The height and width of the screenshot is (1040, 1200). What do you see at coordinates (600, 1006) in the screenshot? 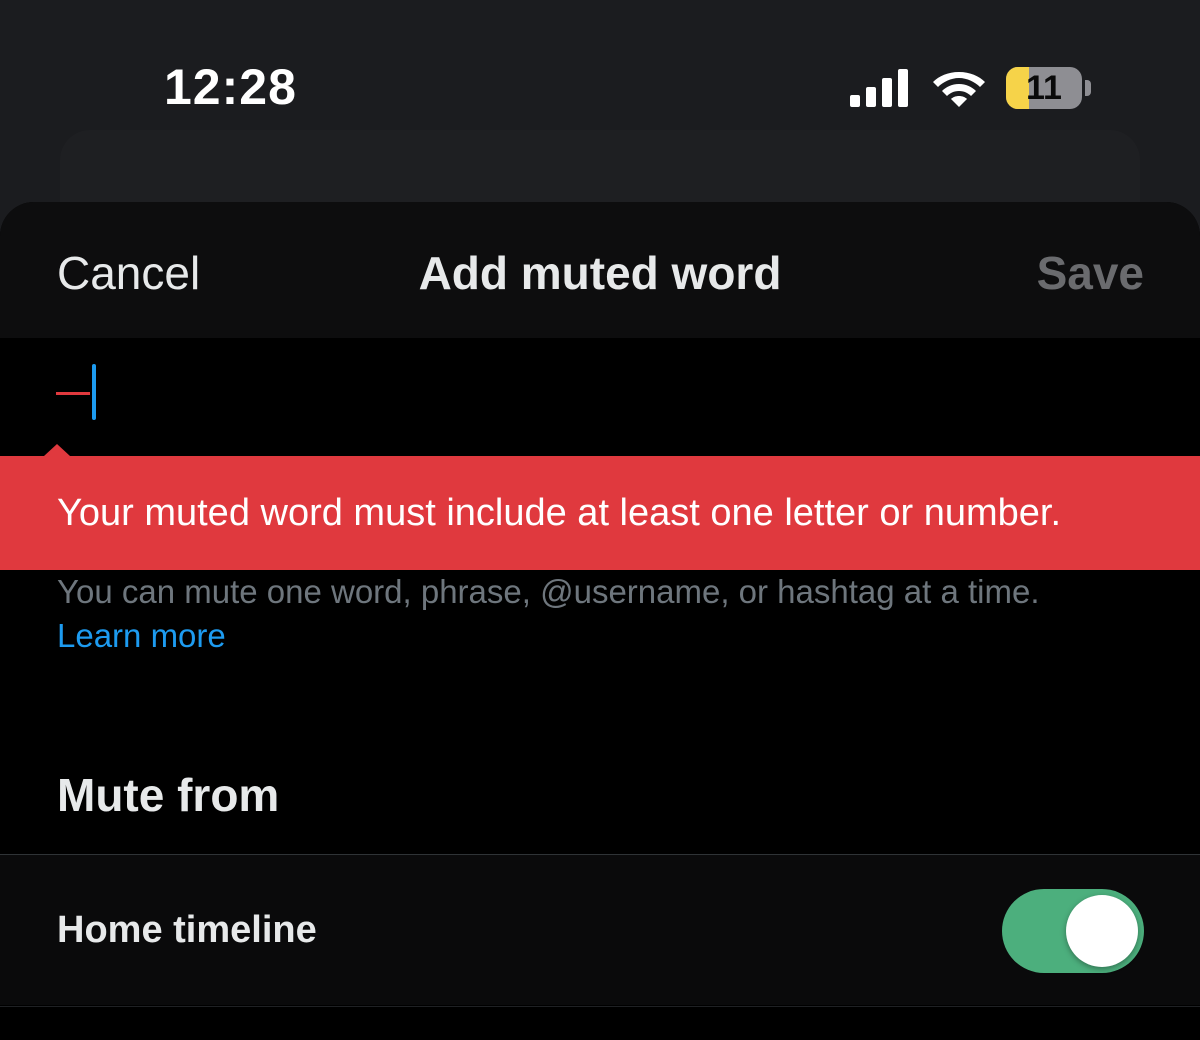
I see `divider` at bounding box center [600, 1006].